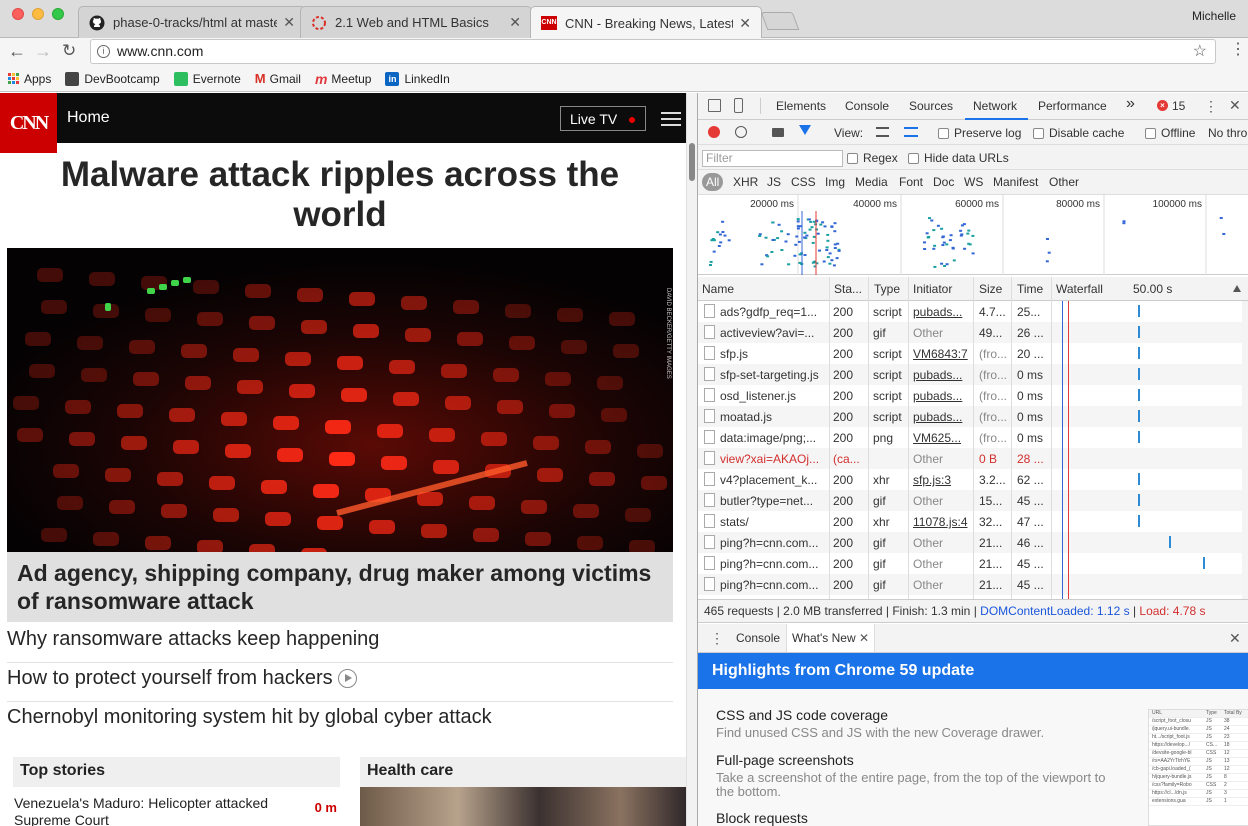  Describe the element at coordinates (942, 354) in the screenshot. I see `request-initiator: VM6843:7` at that location.